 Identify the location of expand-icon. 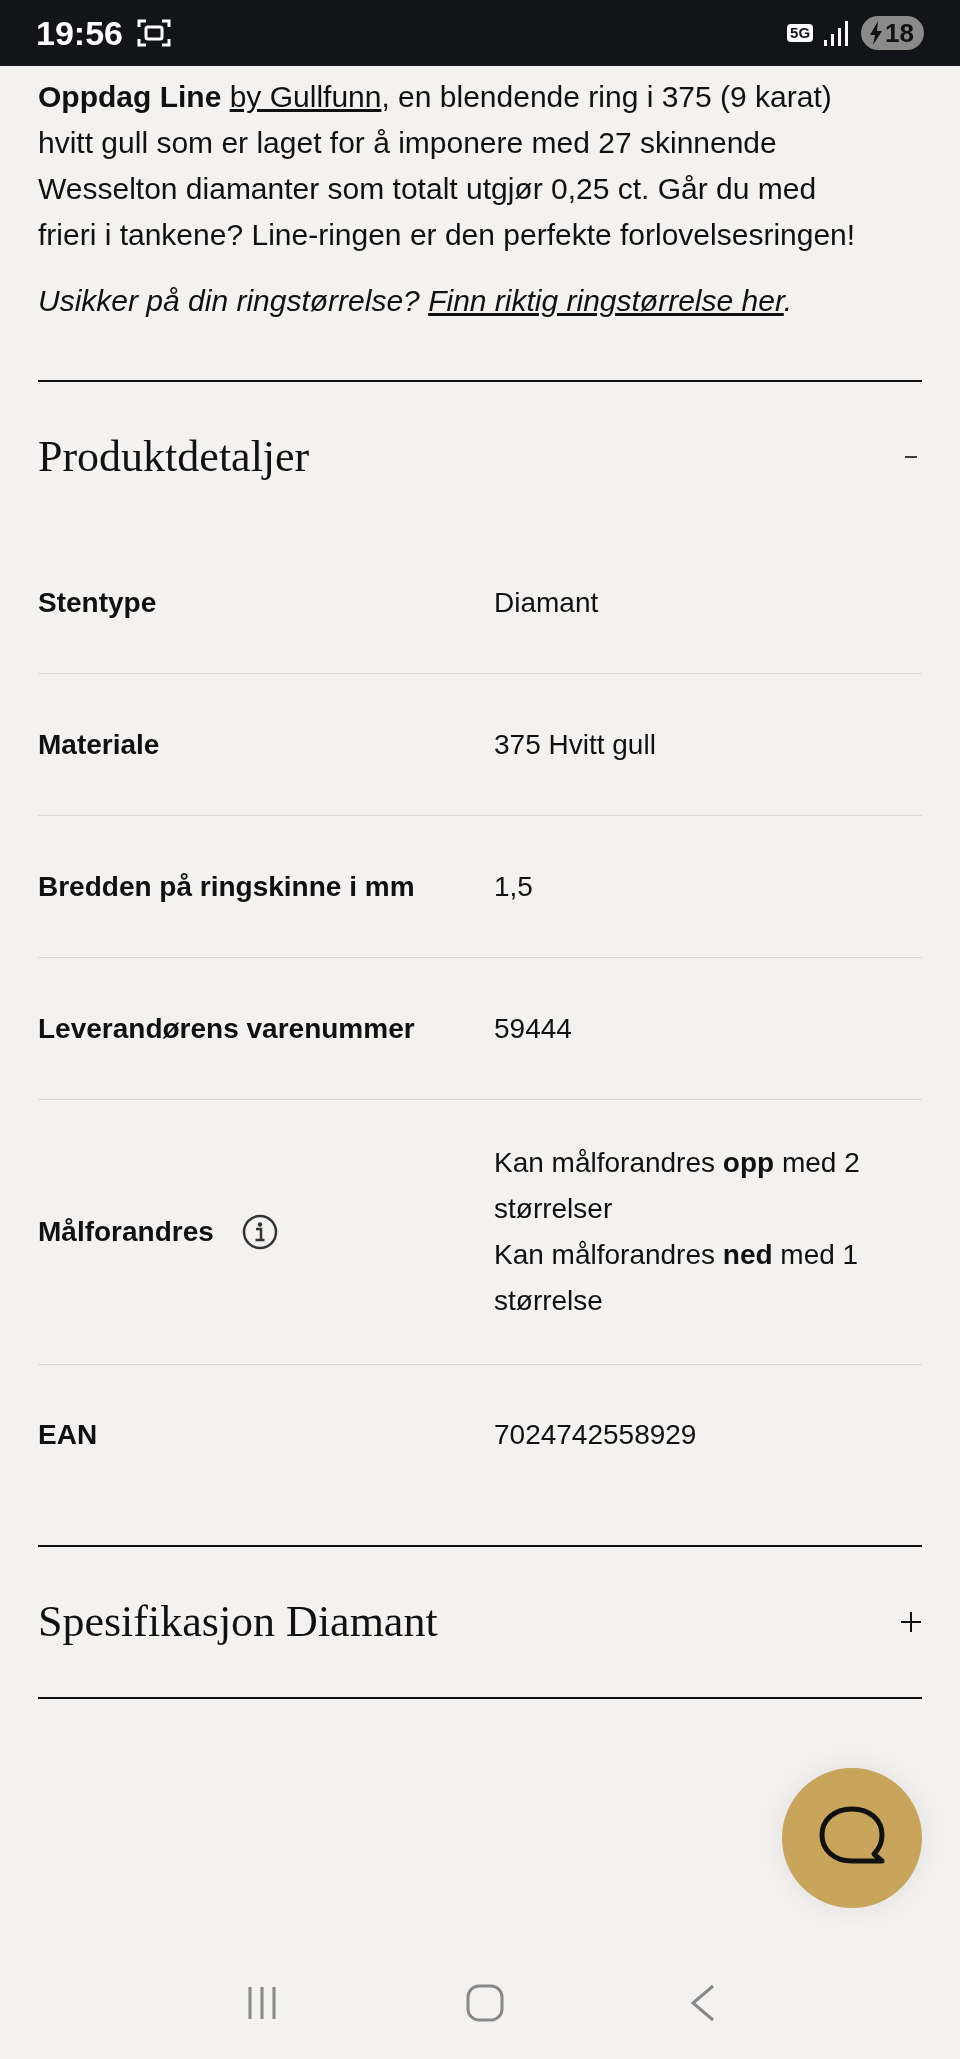
(911, 1622).